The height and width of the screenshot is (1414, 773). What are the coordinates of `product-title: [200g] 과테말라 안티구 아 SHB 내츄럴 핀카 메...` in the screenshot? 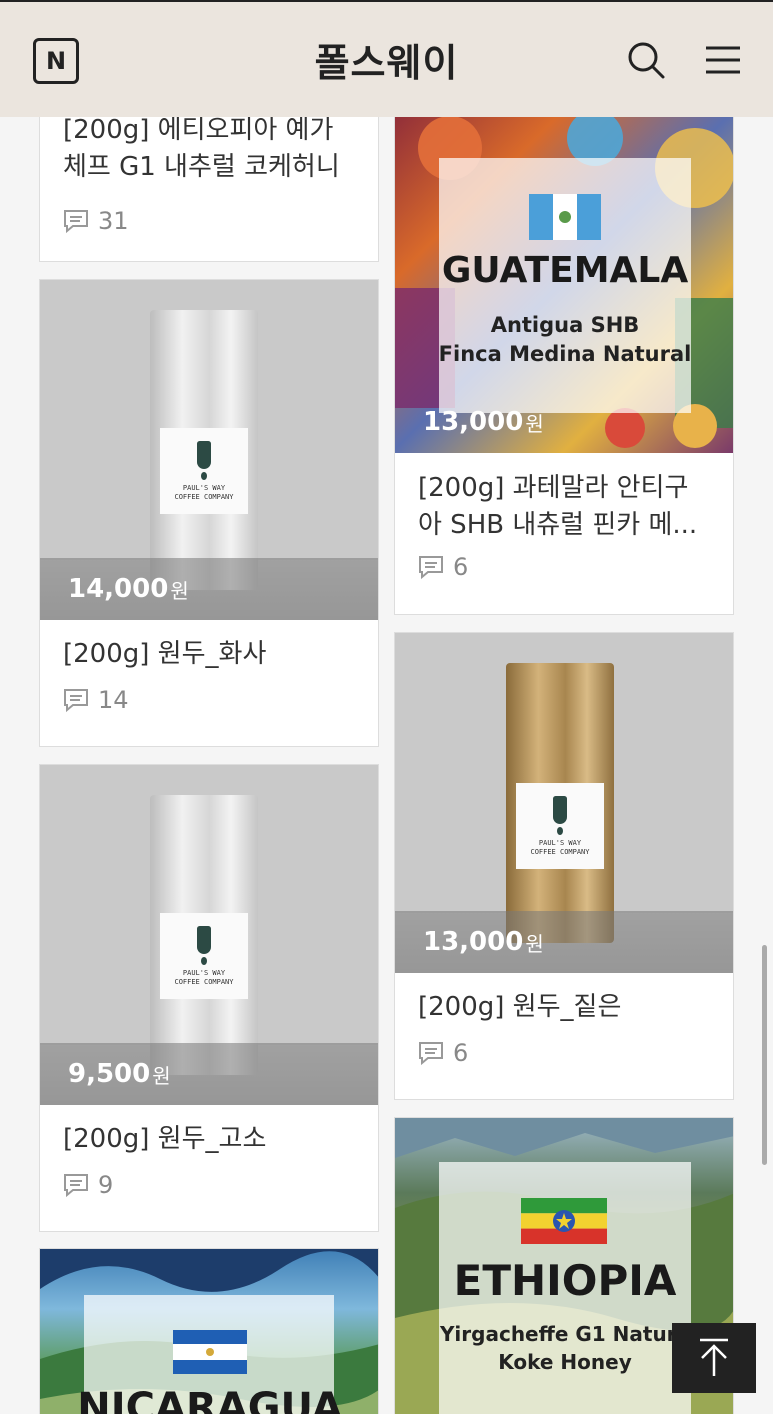 It's located at (558, 506).